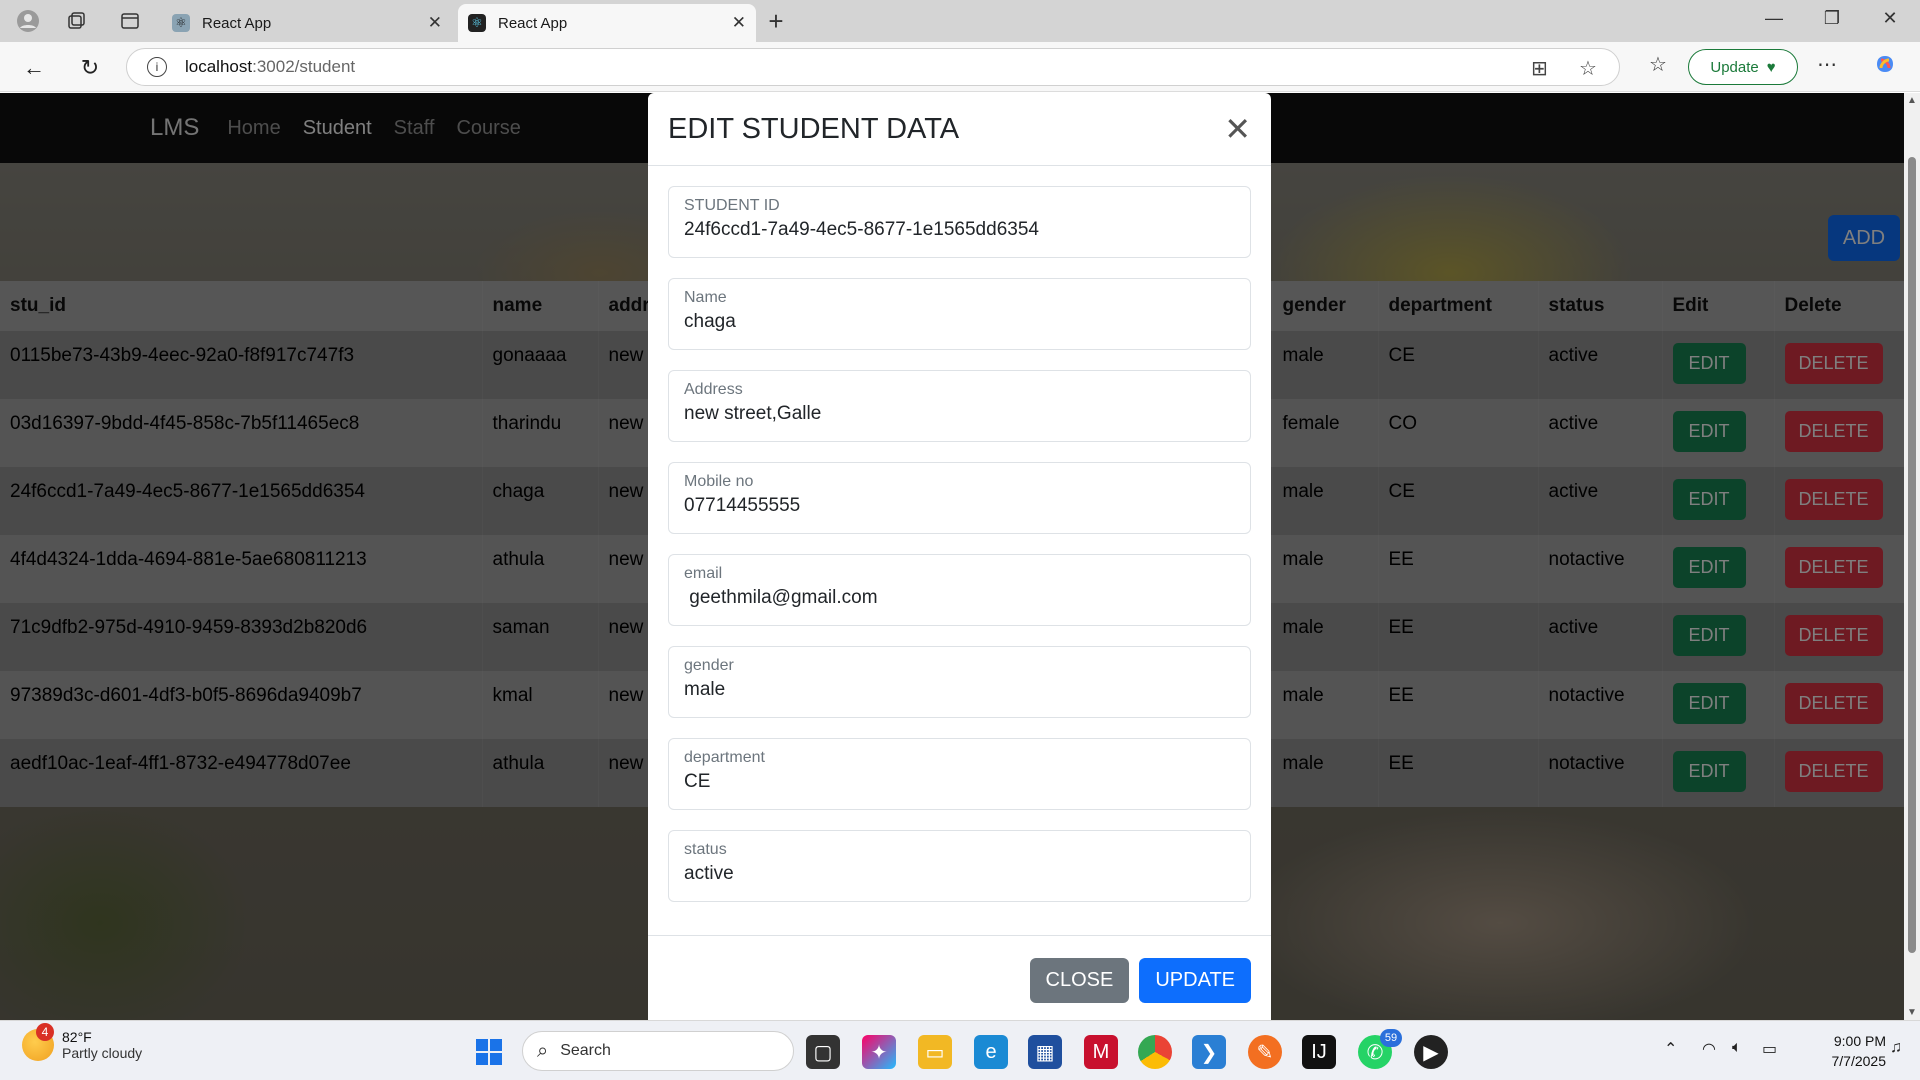 This screenshot has height=1080, width=1920. I want to click on page-scrollbar: ▲ ▼, so click(1912, 556).